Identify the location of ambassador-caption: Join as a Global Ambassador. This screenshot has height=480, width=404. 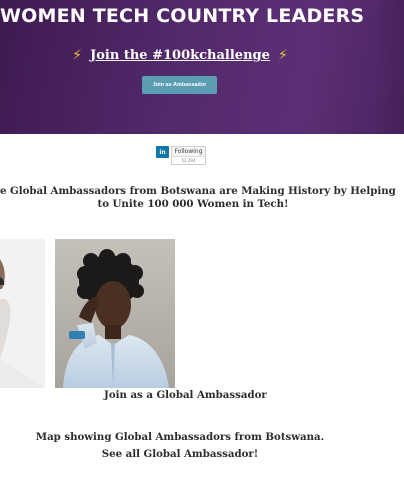
(185, 395).